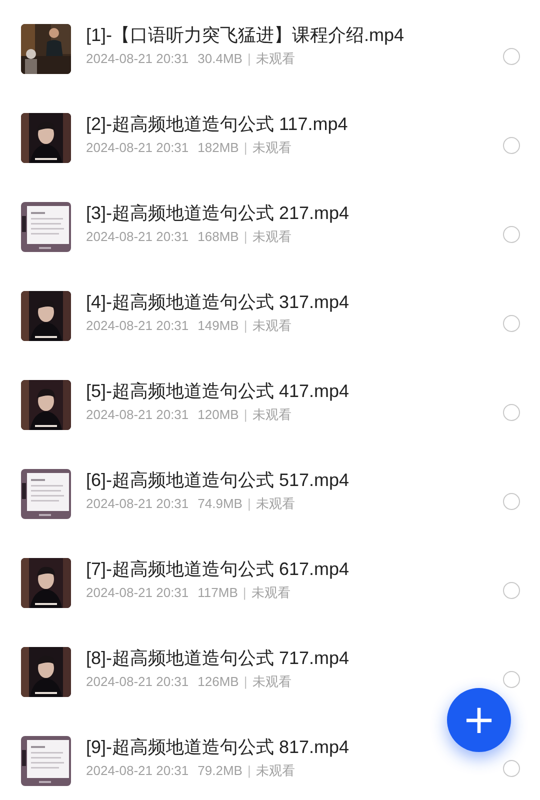 This screenshot has width=540, height=800. Describe the element at coordinates (218, 658) in the screenshot. I see `file-name: [8]-超高频地道造句公式 717.mp4` at that location.